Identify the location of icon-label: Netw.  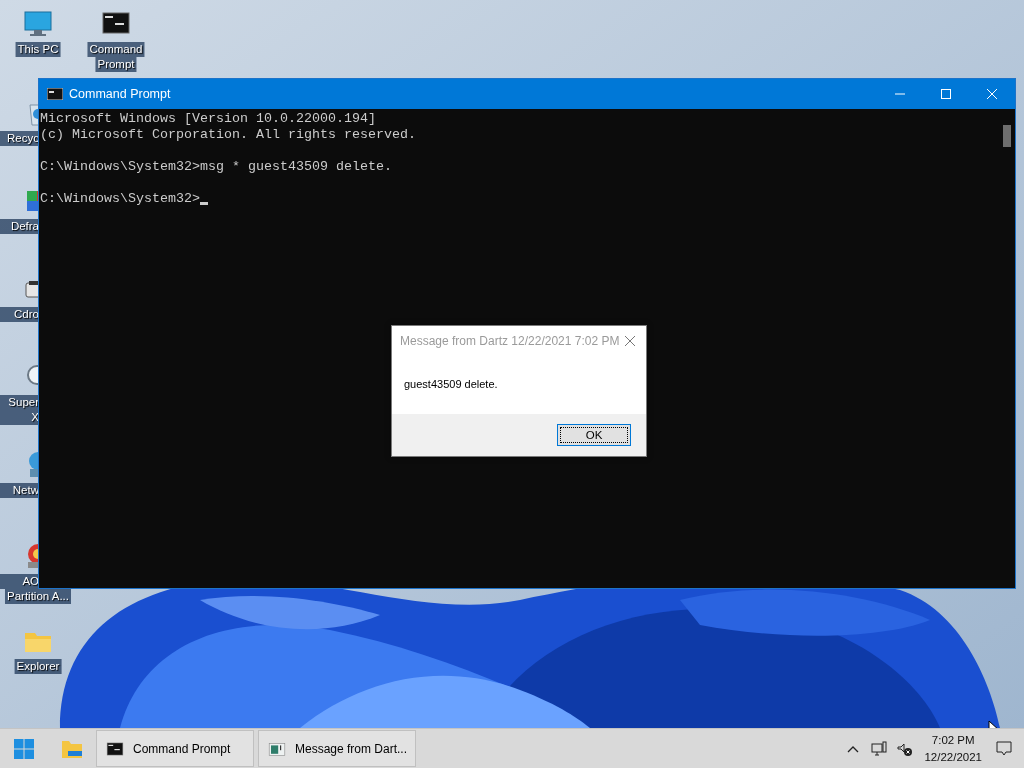
(20, 490).